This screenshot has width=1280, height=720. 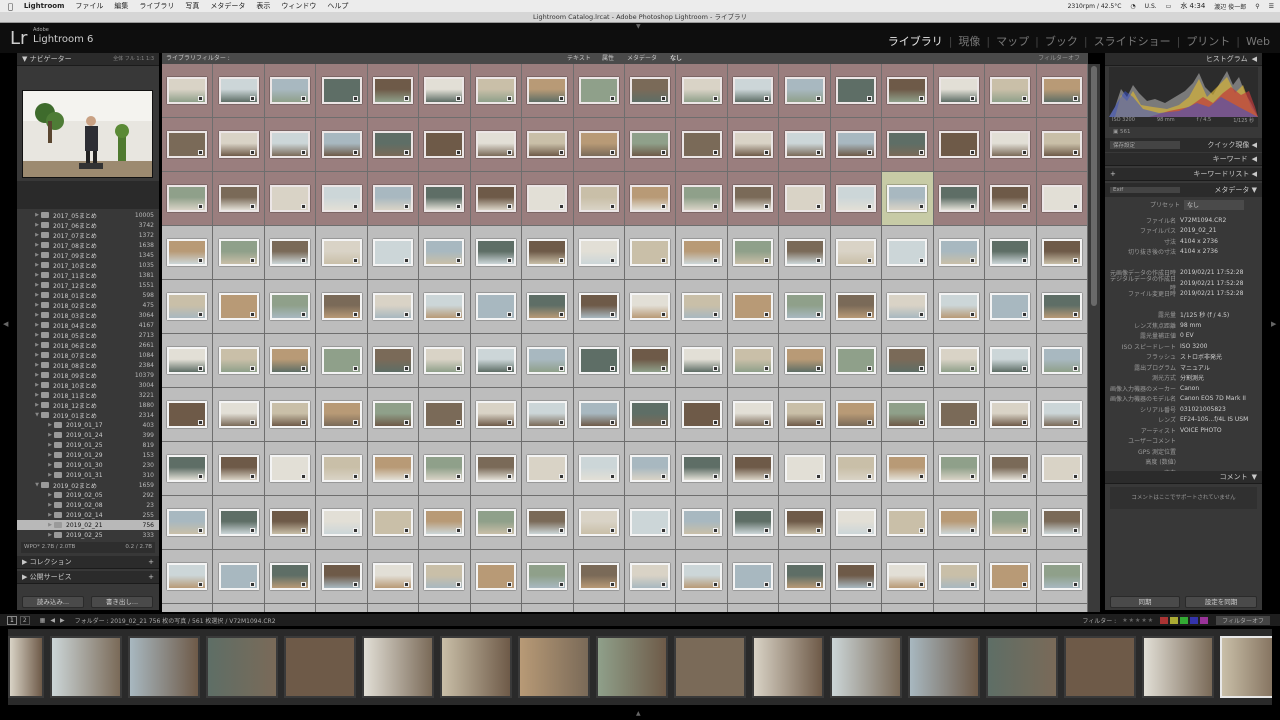 I want to click on collections-header: ▶ コレクション +, so click(x=88, y=562).